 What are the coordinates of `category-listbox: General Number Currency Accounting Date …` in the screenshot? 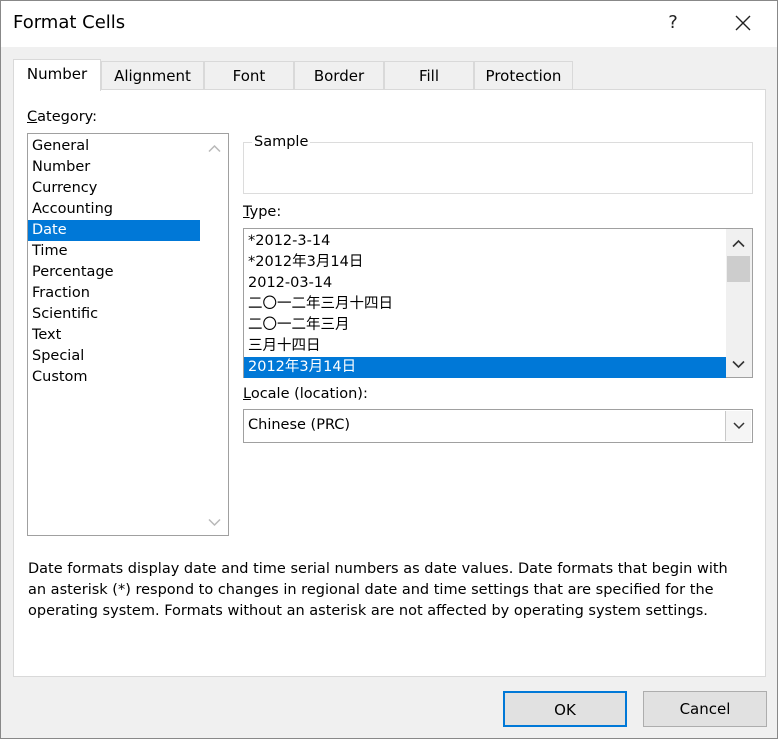 It's located at (128, 334).